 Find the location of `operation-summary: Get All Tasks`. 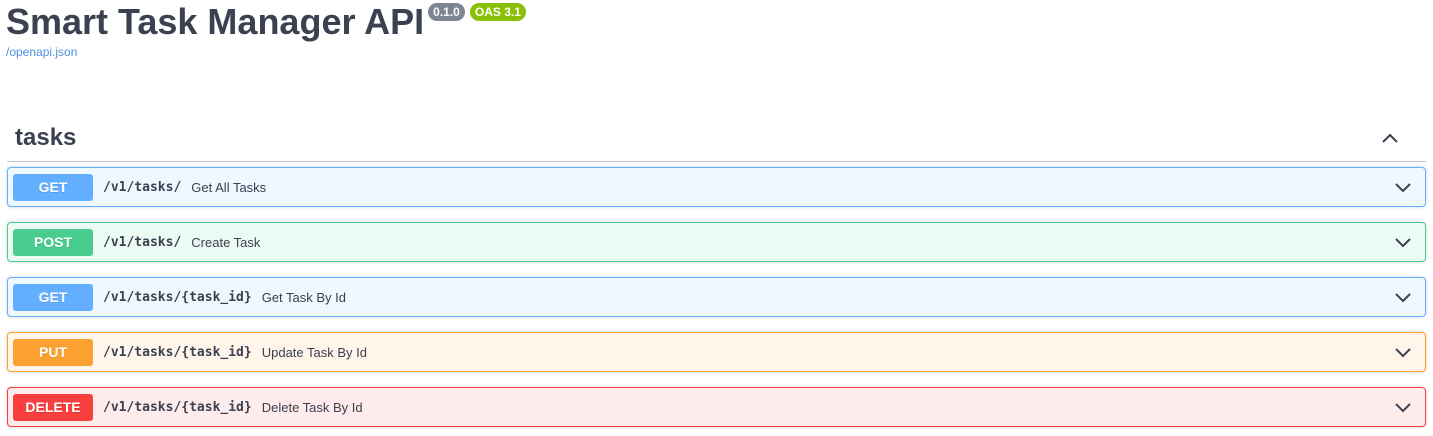

operation-summary: Get All Tasks is located at coordinates (229, 187).